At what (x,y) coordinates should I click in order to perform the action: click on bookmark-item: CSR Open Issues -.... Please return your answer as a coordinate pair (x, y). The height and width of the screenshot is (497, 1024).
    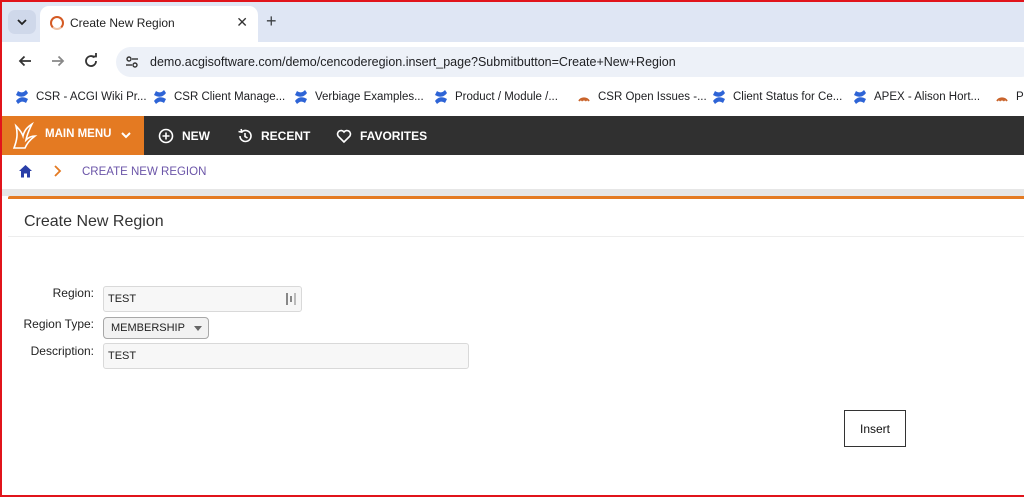
    Looking at the image, I should click on (641, 97).